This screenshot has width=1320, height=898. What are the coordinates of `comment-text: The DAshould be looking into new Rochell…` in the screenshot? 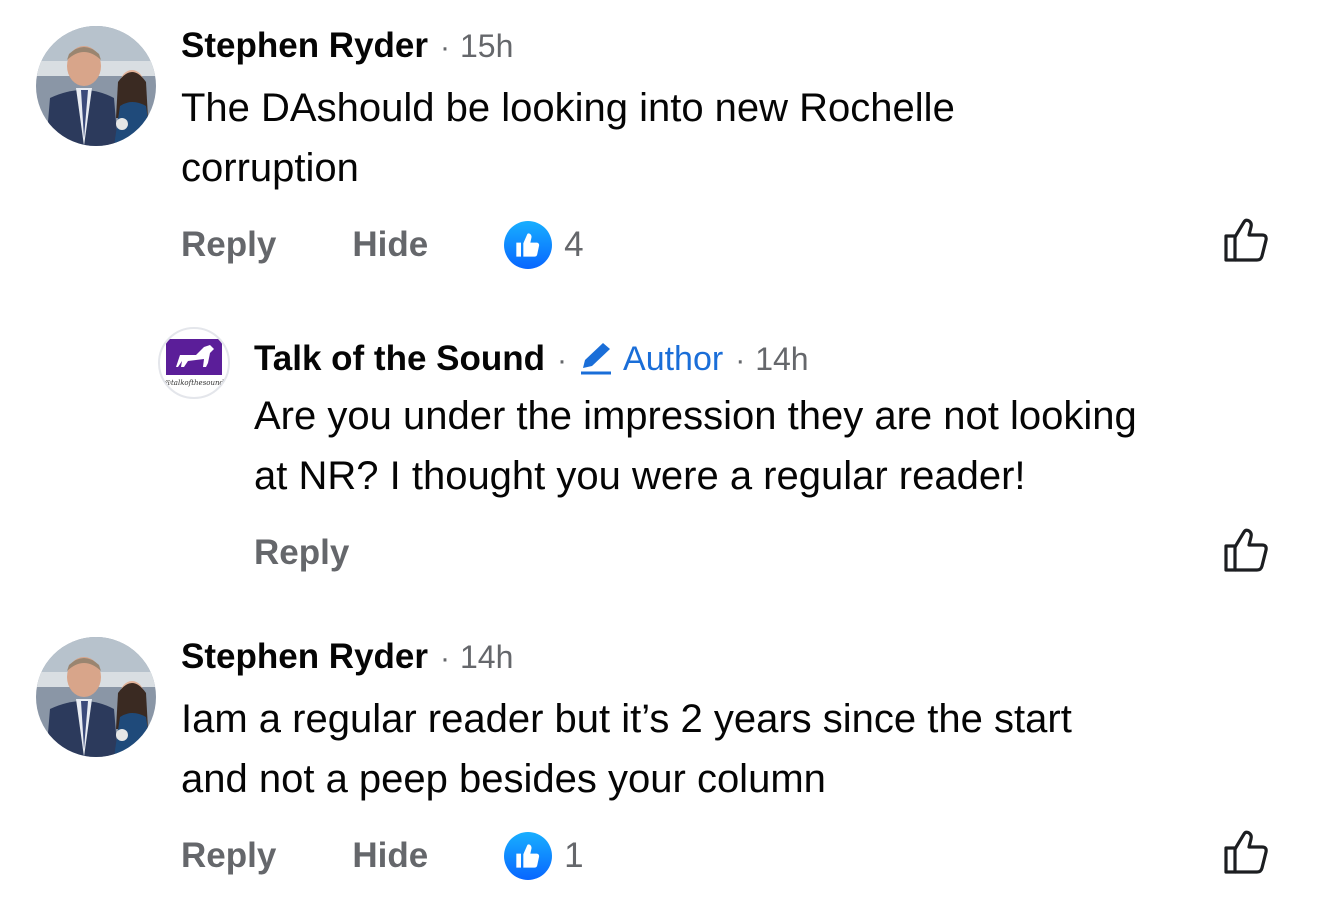 It's located at (731, 138).